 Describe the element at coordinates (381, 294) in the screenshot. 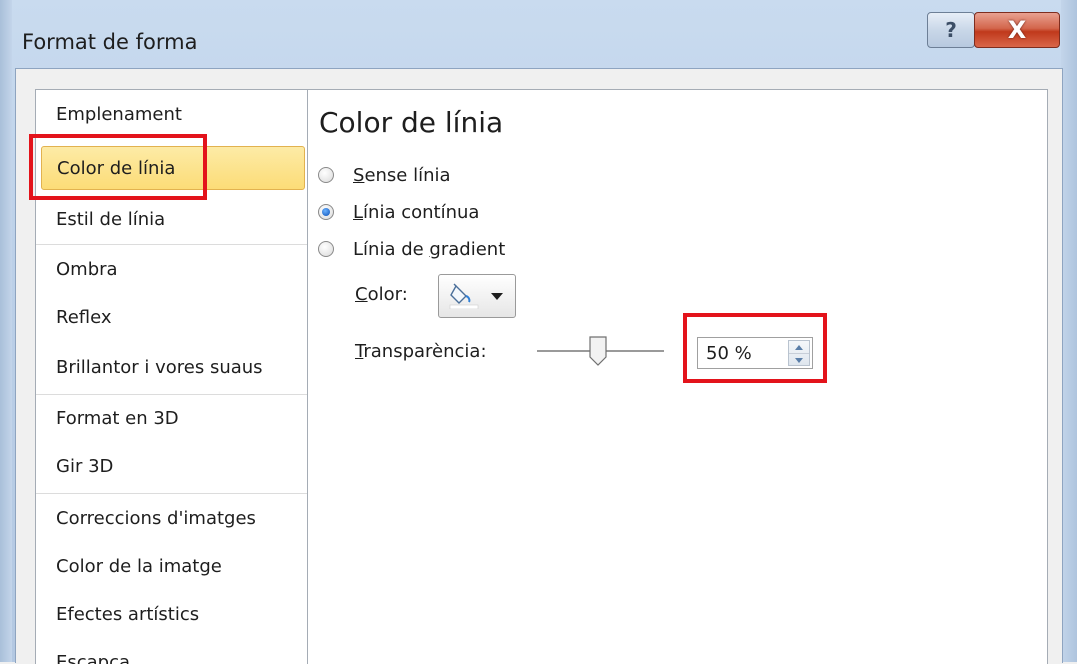

I see `color-label: Color:` at that location.